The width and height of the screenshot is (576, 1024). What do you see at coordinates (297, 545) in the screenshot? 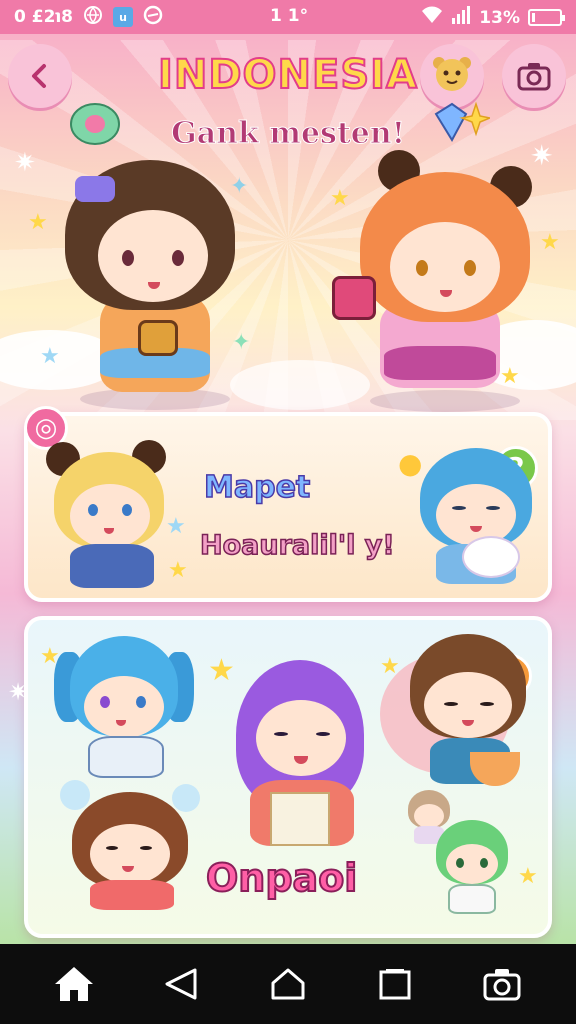
I see `card-1-subtitle: Hoauralil'l y!` at bounding box center [297, 545].